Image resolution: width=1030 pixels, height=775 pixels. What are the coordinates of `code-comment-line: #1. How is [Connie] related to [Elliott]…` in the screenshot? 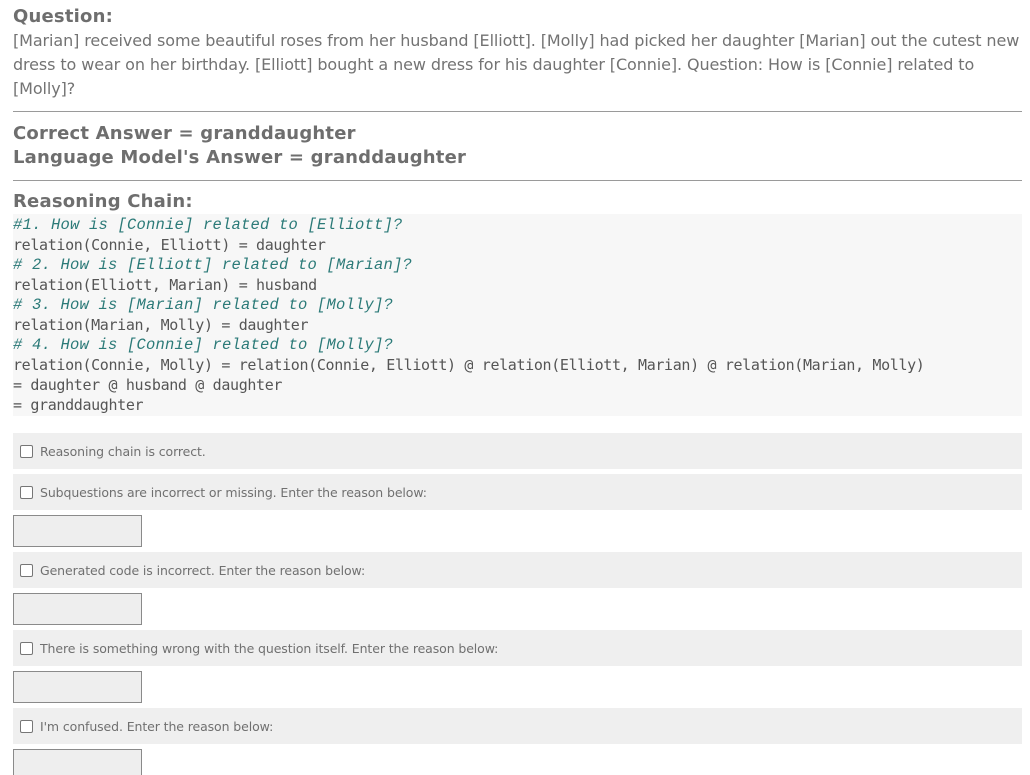 It's located at (208, 225).